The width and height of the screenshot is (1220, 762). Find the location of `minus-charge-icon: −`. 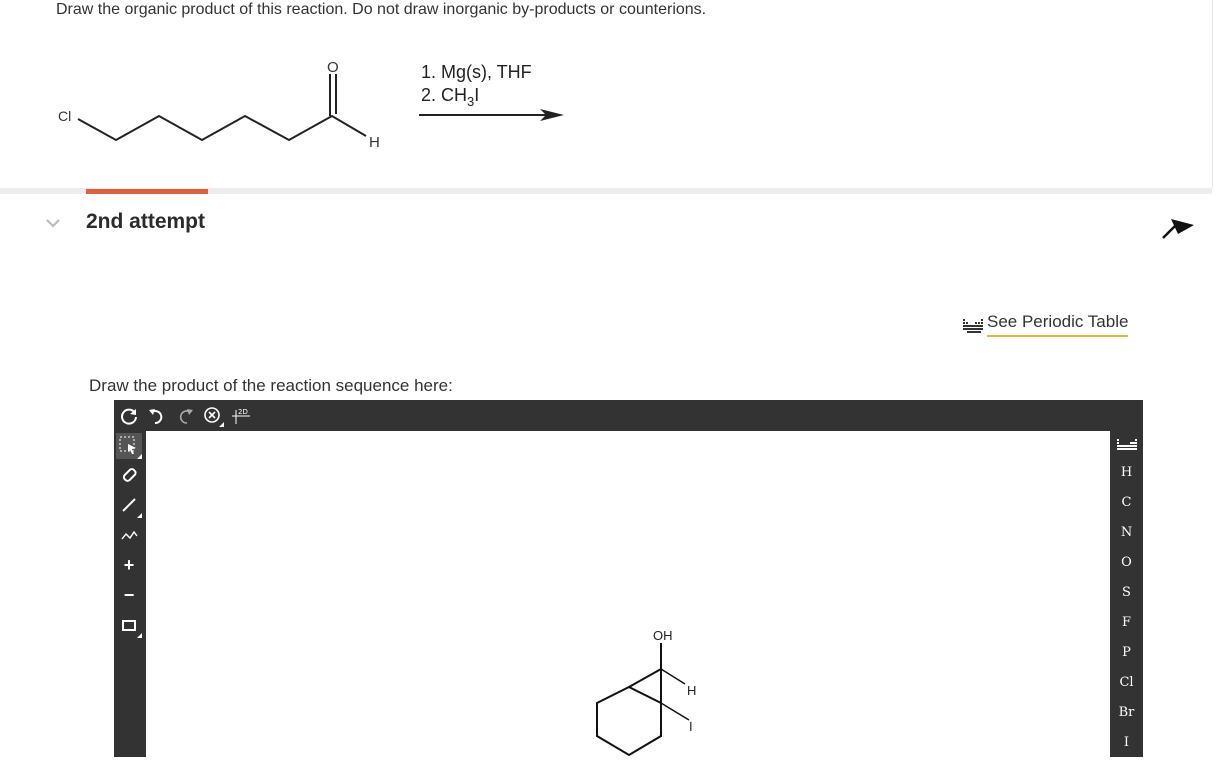

minus-charge-icon: − is located at coordinates (129, 595).